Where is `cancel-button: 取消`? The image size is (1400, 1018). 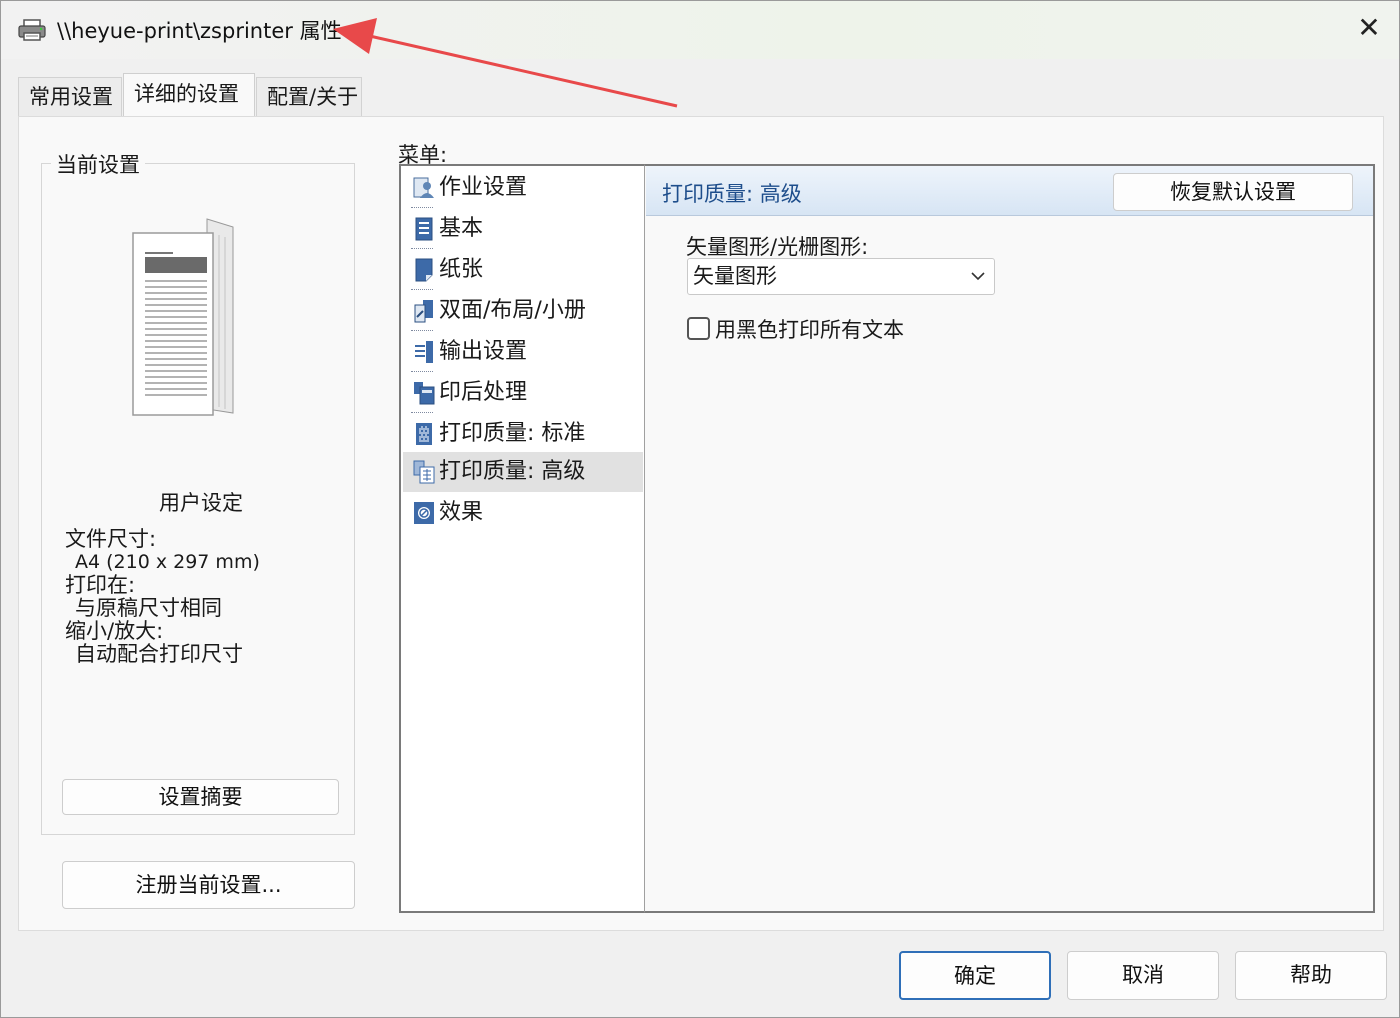 cancel-button: 取消 is located at coordinates (1143, 975).